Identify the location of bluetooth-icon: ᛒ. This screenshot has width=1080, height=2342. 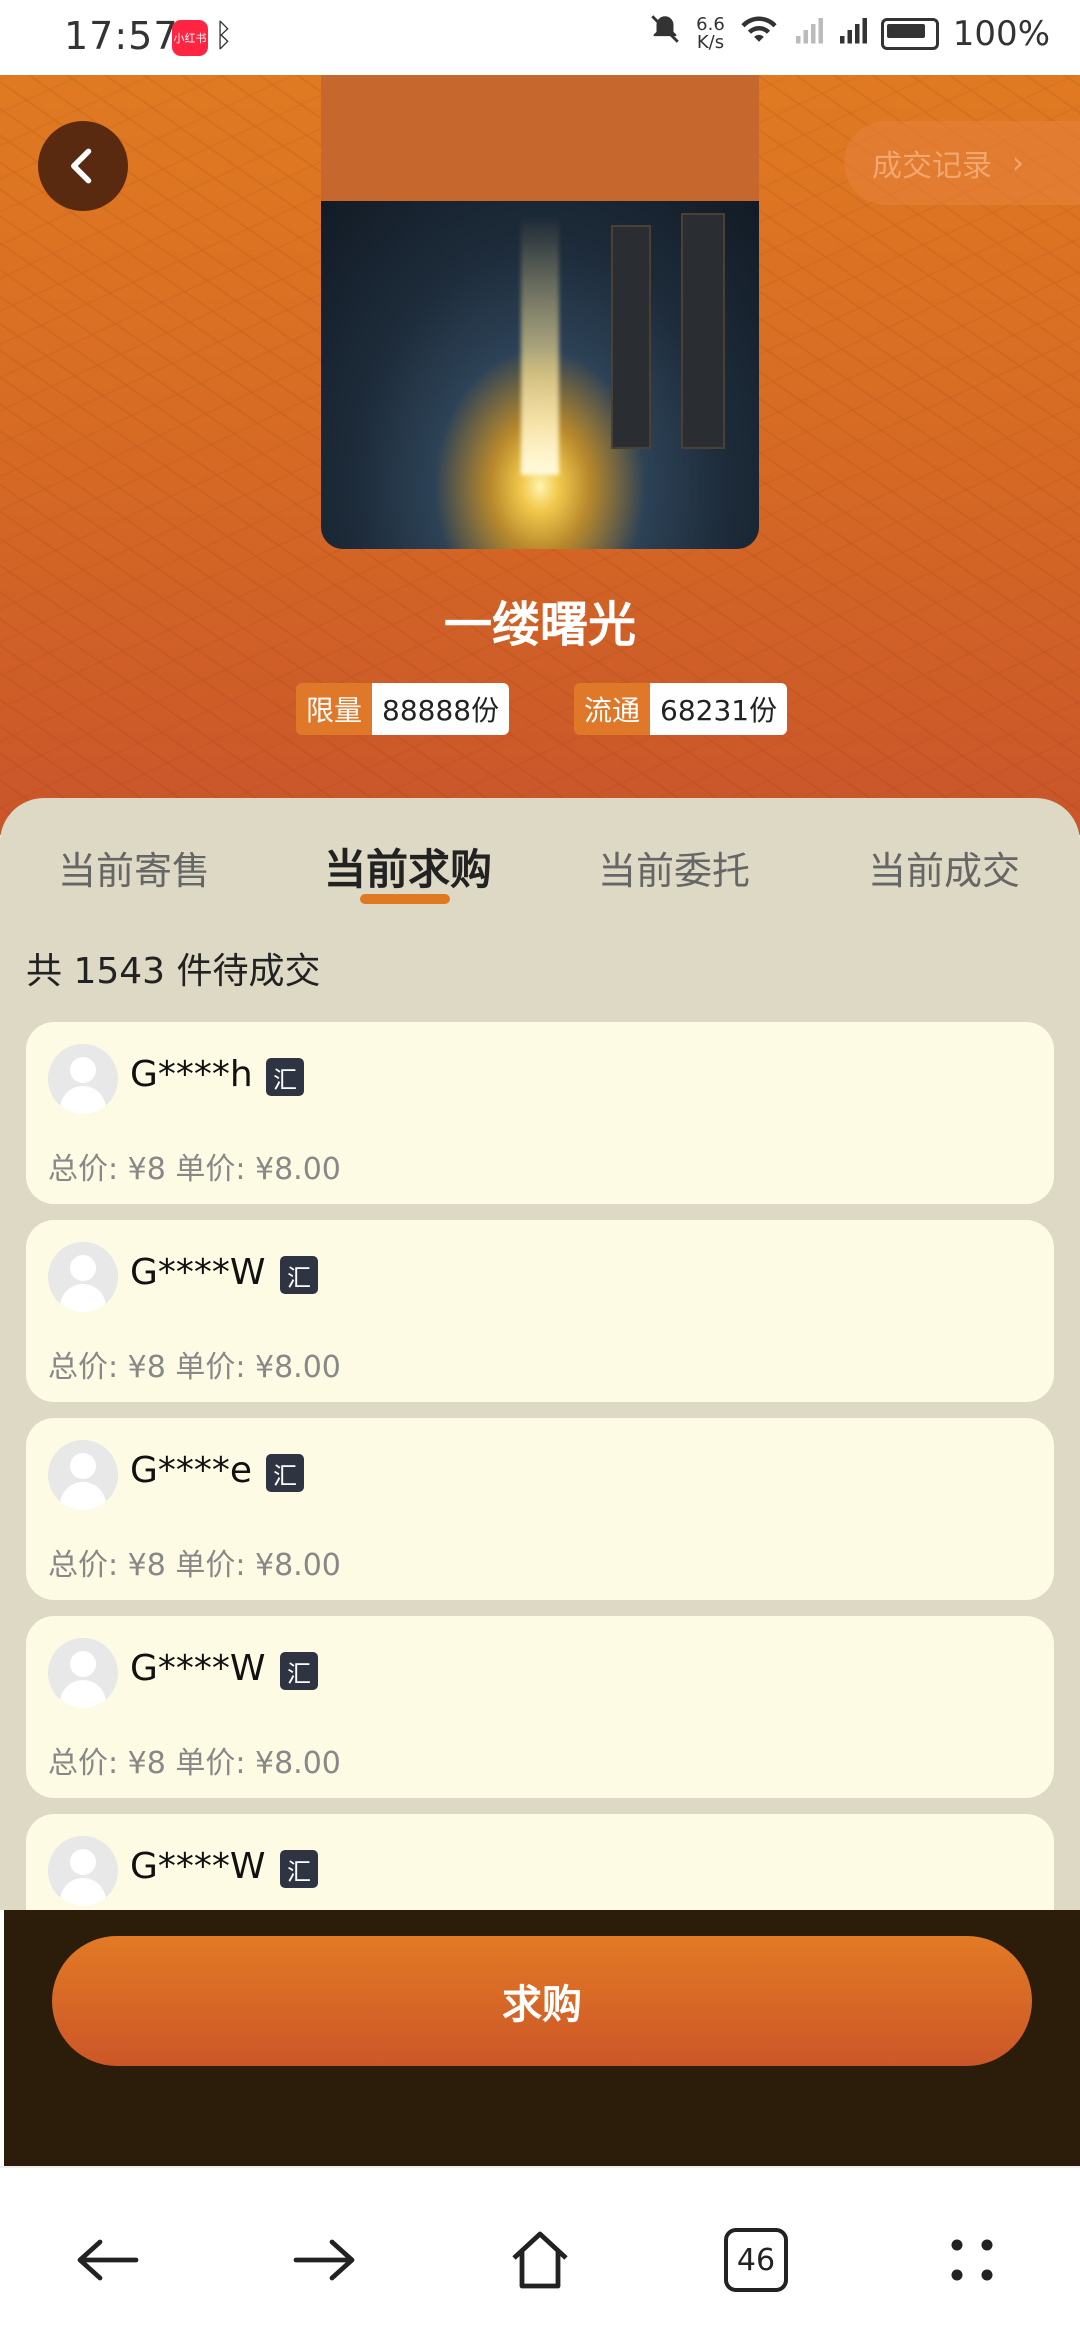
(224, 35).